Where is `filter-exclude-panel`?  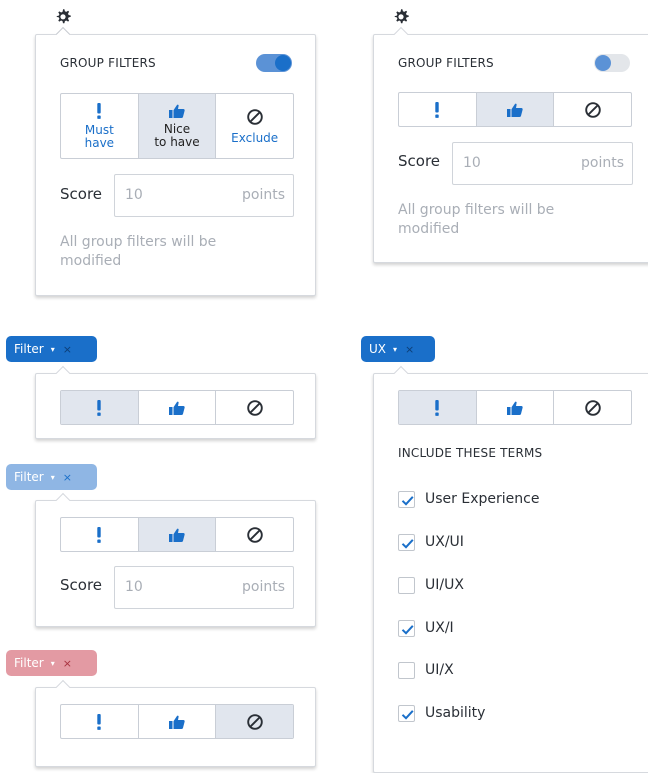 filter-exclude-panel is located at coordinates (175, 723).